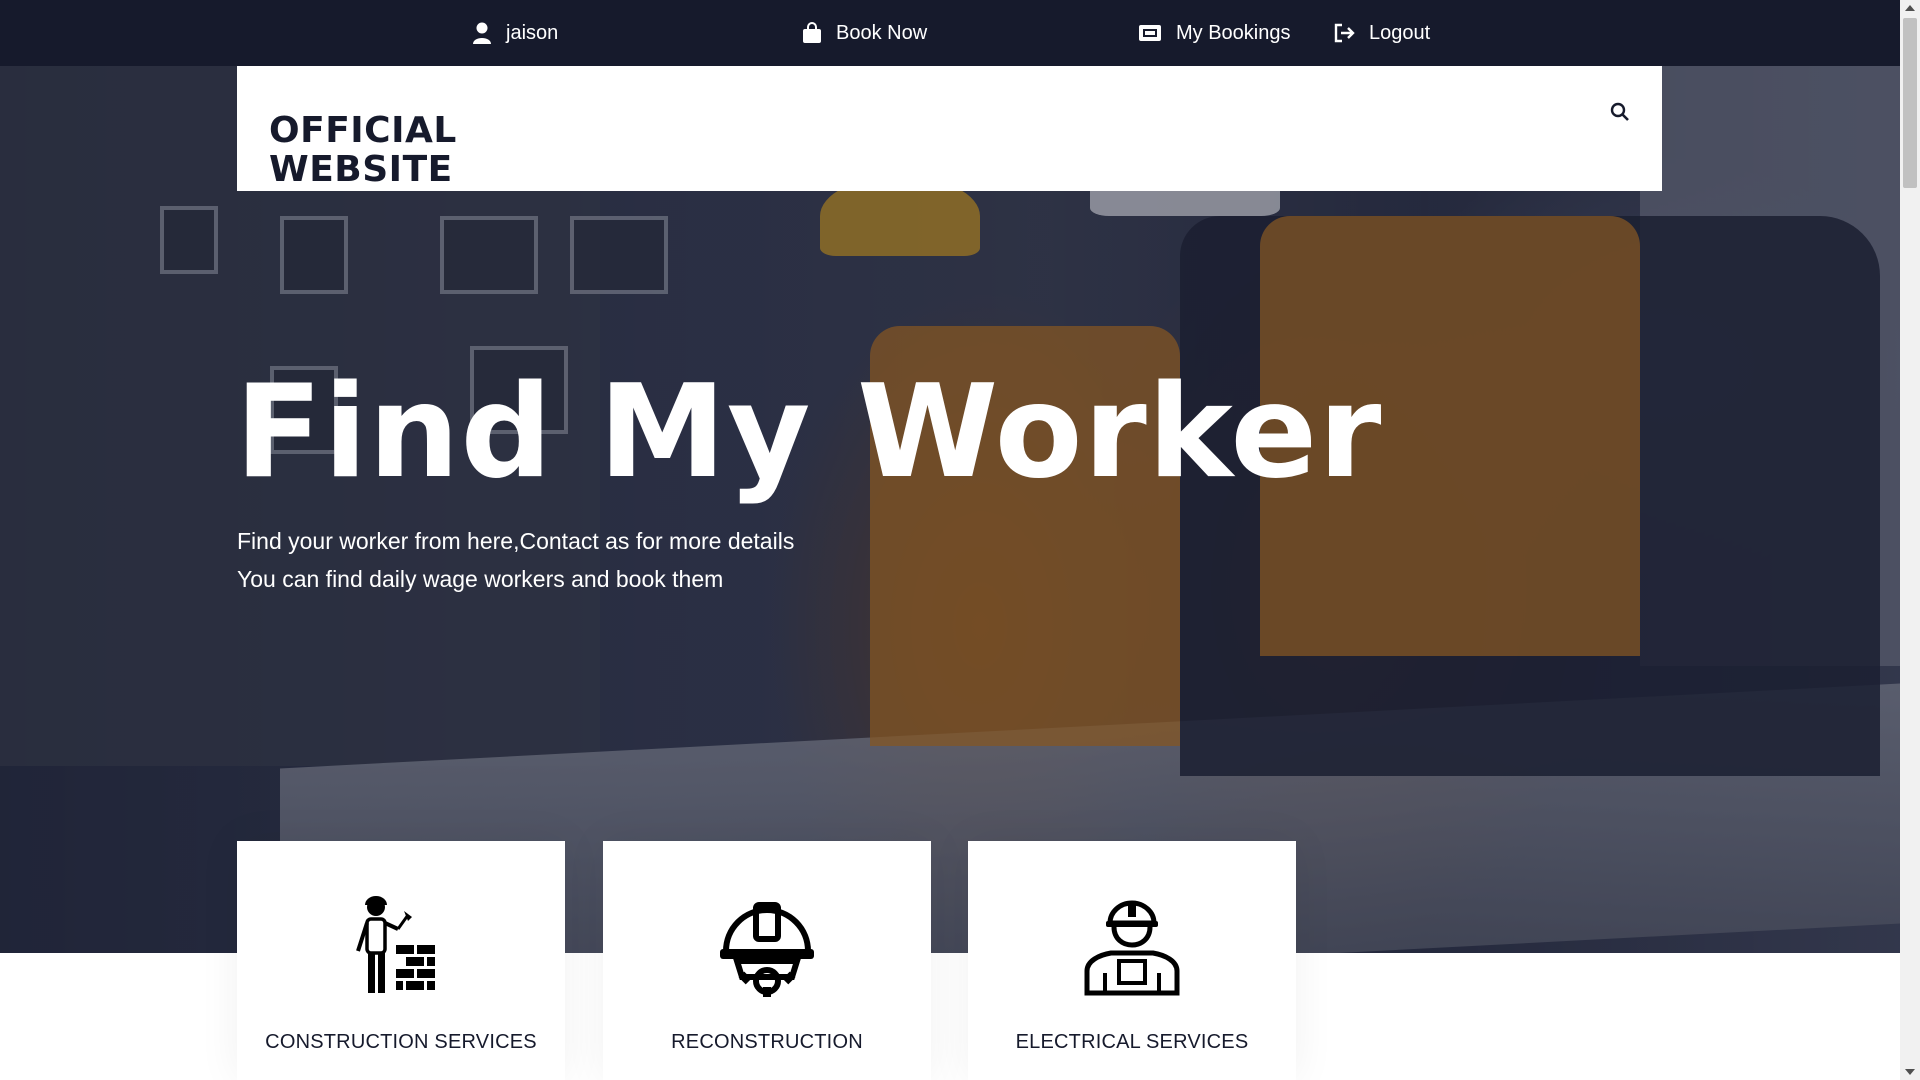 The width and height of the screenshot is (1920, 1080). What do you see at coordinates (1910, 1072) in the screenshot?
I see `scroll-down-arrow-icon` at bounding box center [1910, 1072].